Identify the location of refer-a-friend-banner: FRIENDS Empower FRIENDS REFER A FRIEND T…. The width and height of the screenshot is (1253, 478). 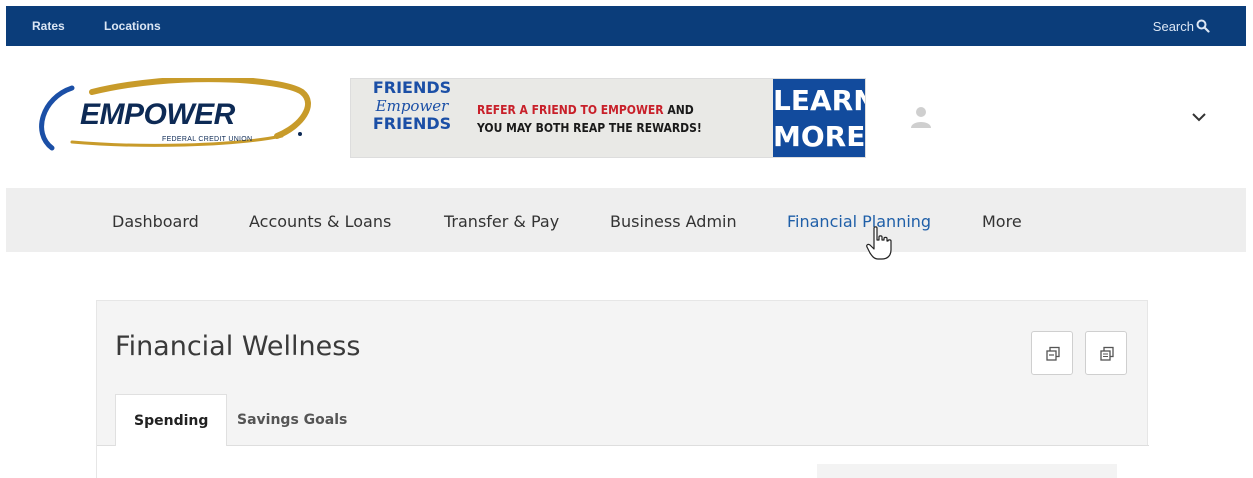
(608, 118).